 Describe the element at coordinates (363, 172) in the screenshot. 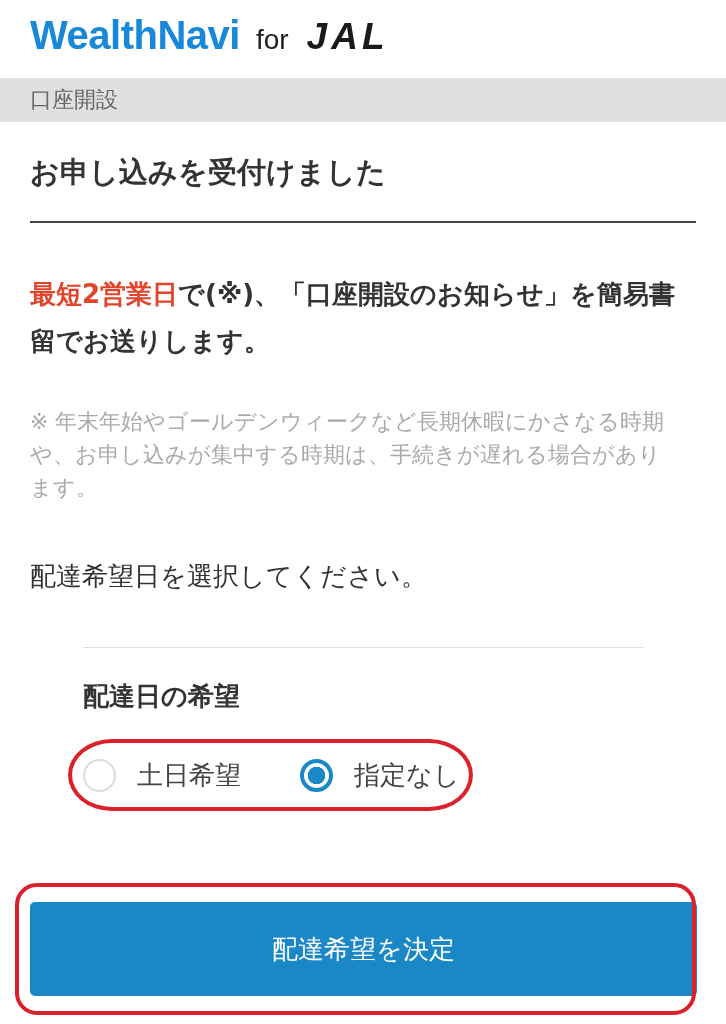

I see `page-title: お申し込みを受付けました` at that location.